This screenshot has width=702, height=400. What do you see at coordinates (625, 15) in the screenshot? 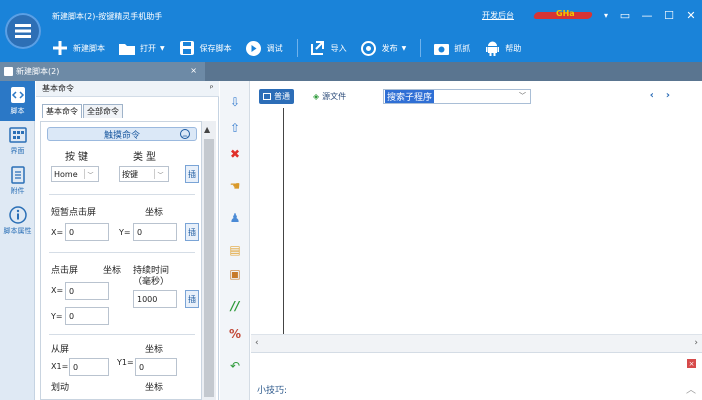
I see `restore-panel-button: ▭` at bounding box center [625, 15].